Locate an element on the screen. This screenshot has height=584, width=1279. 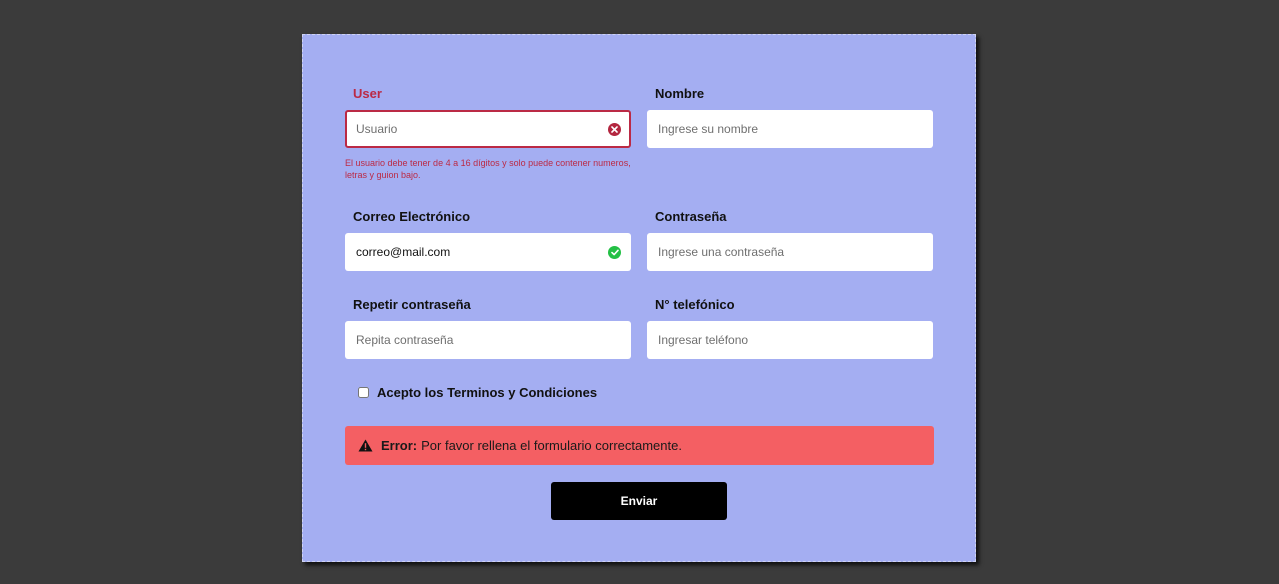
submit-button: Enviar is located at coordinates (639, 501).